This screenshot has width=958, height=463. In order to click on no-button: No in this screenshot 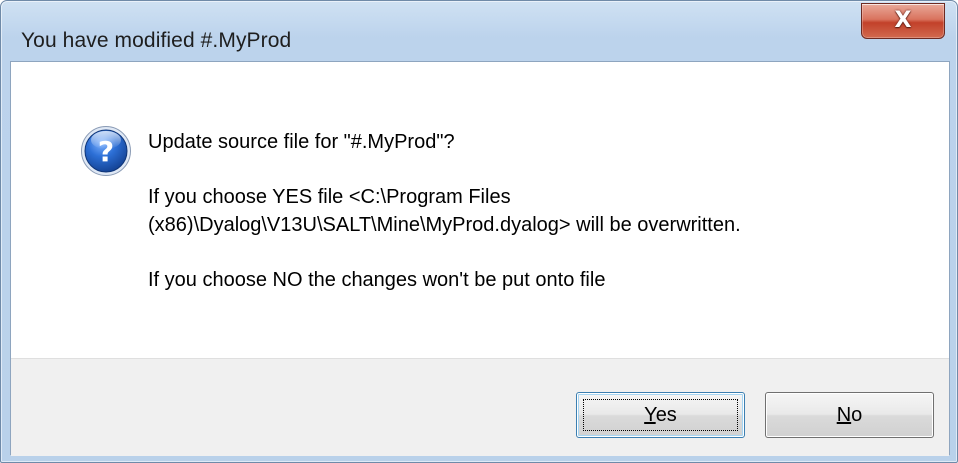, I will do `click(849, 415)`.